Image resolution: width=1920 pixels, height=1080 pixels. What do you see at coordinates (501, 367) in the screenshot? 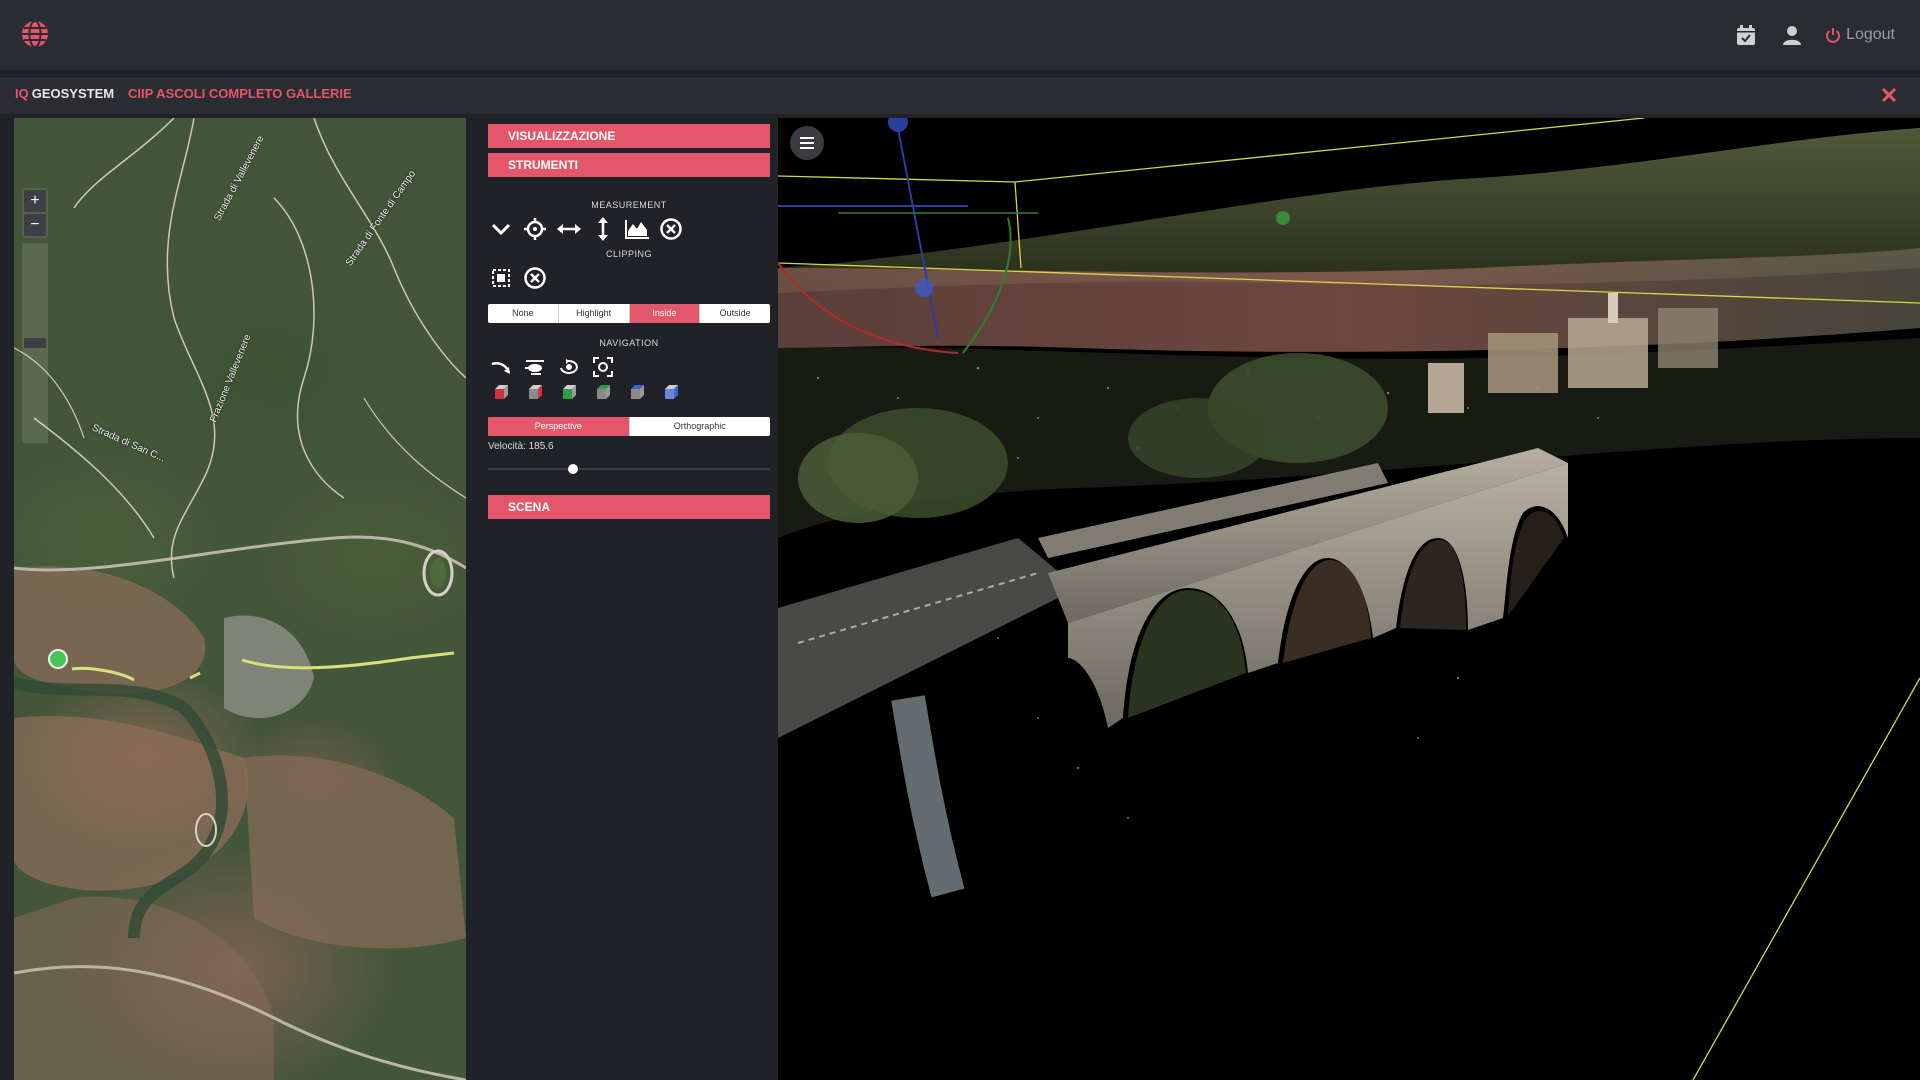
I see `earth-control-icon` at bounding box center [501, 367].